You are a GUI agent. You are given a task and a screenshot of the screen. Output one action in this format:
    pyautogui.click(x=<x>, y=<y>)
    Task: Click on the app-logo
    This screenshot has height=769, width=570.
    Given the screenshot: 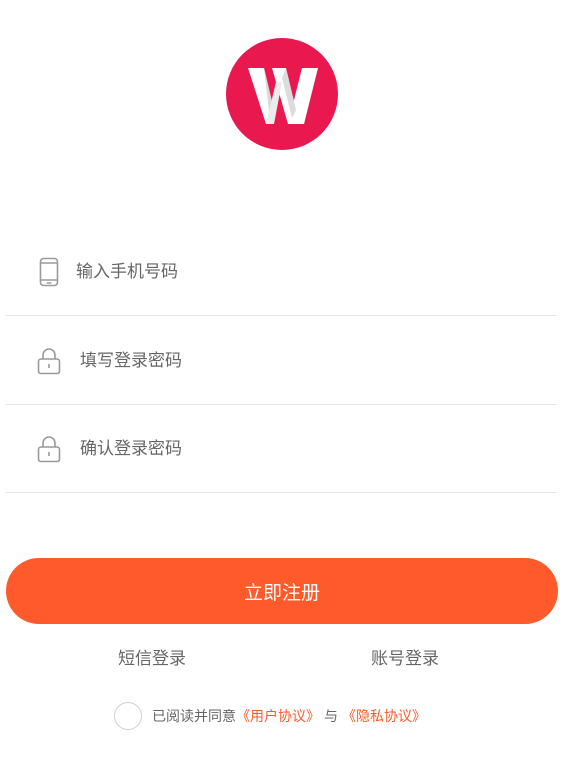 What is the action you would take?
    pyautogui.click(x=282, y=94)
    